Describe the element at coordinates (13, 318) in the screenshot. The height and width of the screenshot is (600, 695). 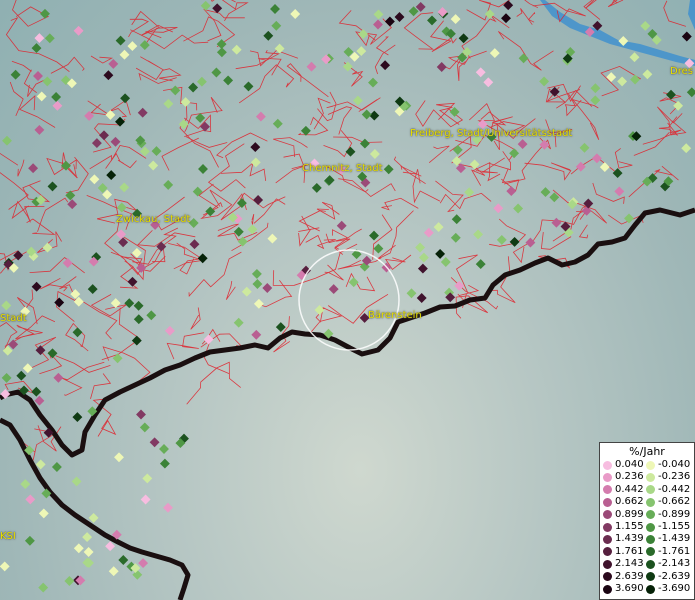
I see `place-label-stadt: Stadt` at that location.